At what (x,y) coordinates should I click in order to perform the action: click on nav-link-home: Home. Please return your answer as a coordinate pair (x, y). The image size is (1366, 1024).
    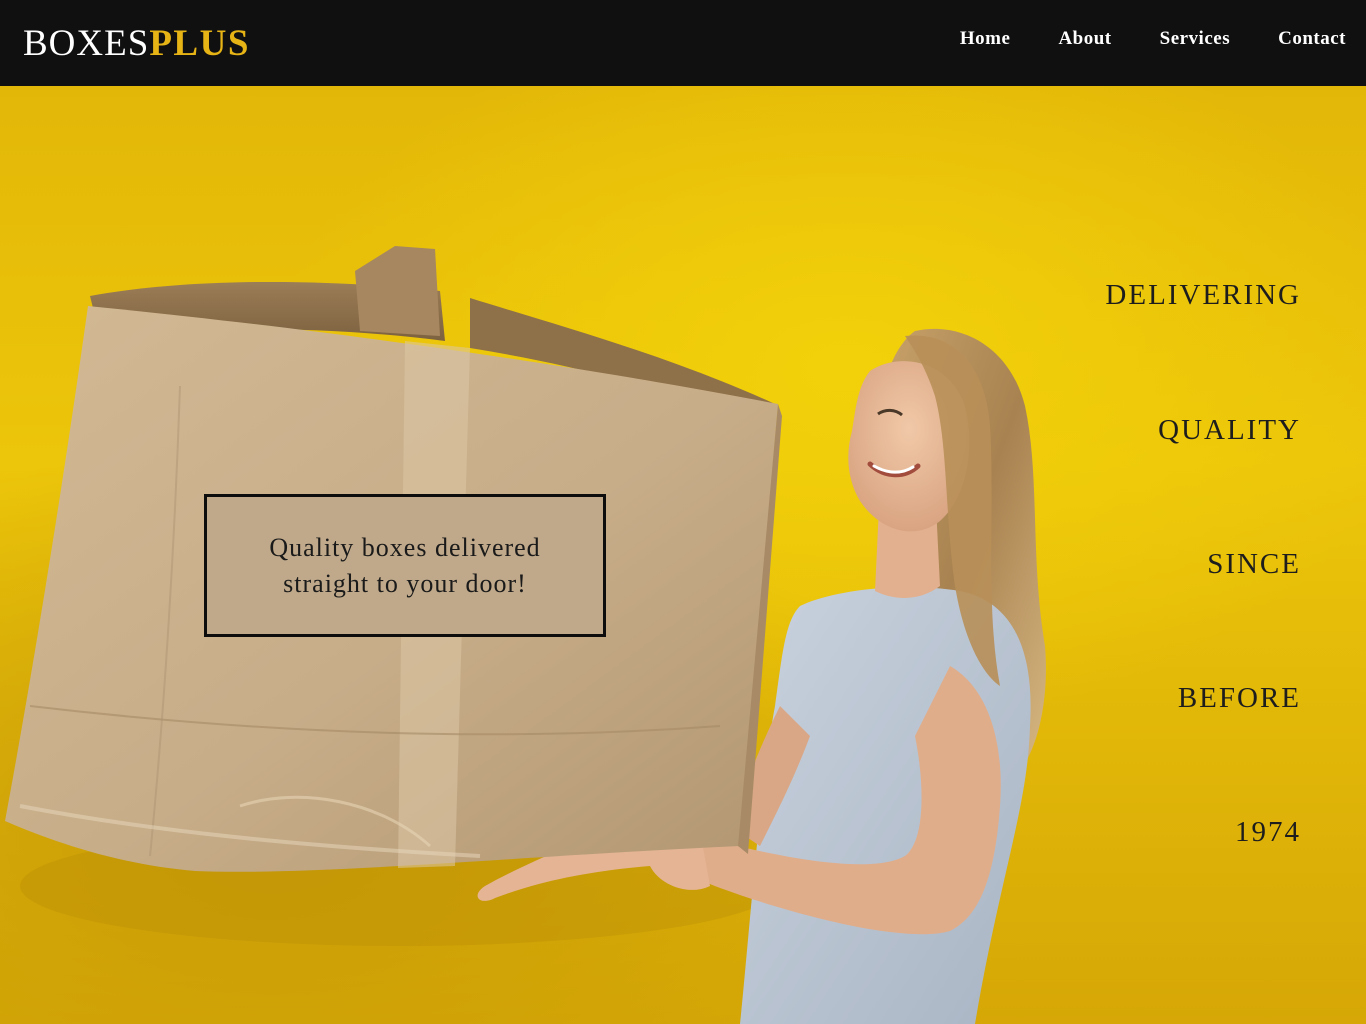
    Looking at the image, I should click on (985, 39).